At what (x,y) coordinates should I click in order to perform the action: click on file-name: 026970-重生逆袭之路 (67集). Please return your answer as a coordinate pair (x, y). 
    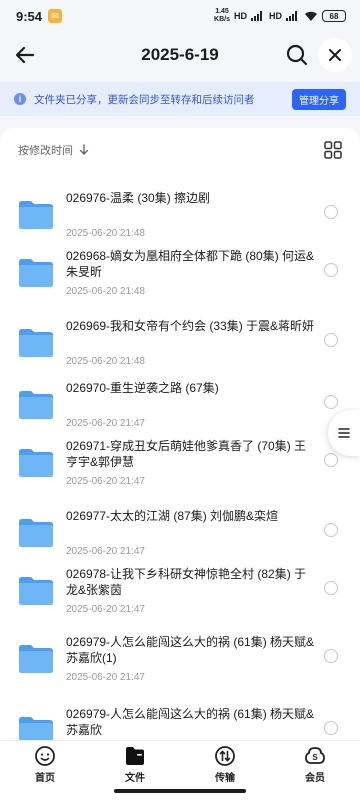
    Looking at the image, I should click on (142, 388).